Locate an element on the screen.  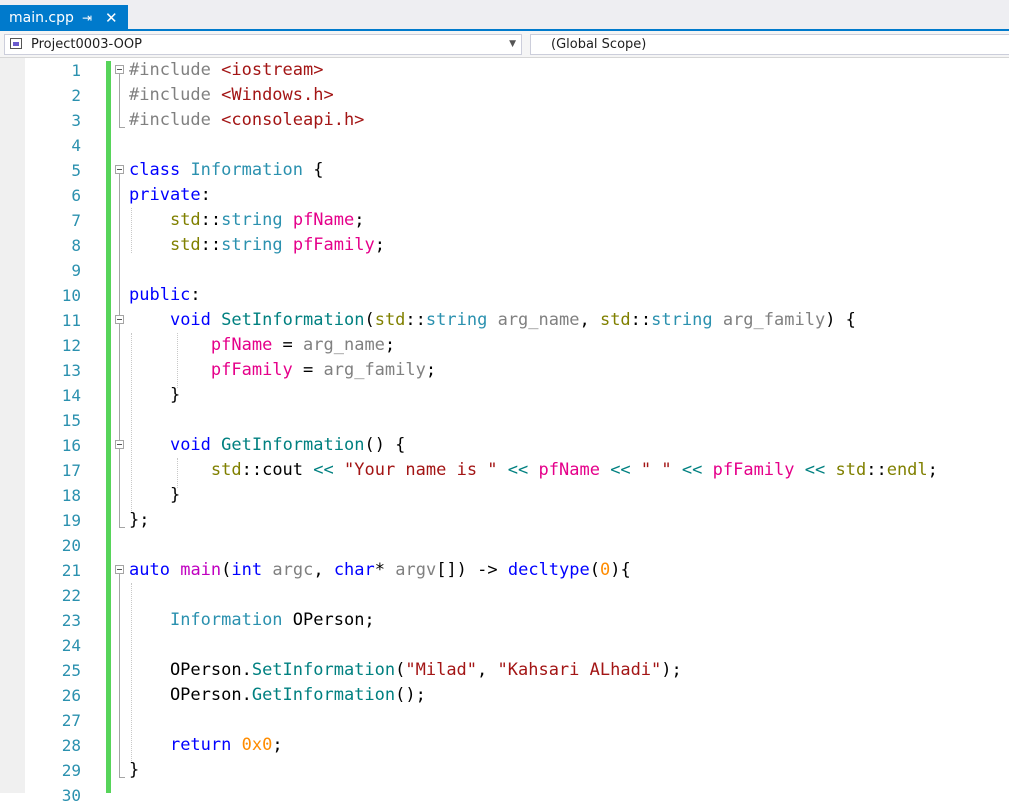
code-token: decltype is located at coordinates (548, 570).